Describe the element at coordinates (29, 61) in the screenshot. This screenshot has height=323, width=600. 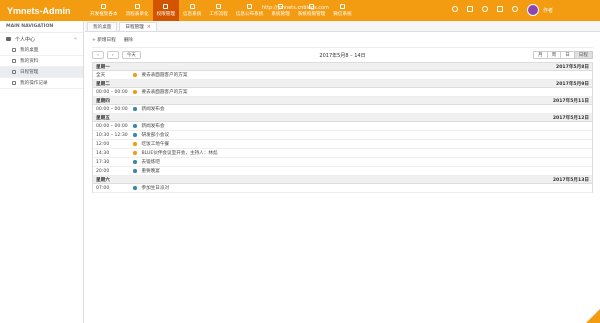
I see `sidebar-item-label: 我的资料` at that location.